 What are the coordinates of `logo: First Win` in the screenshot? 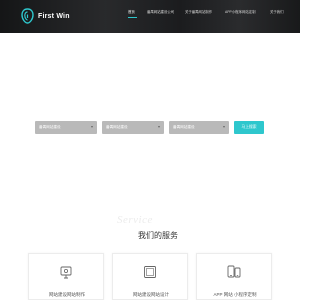 It's located at (61, 16).